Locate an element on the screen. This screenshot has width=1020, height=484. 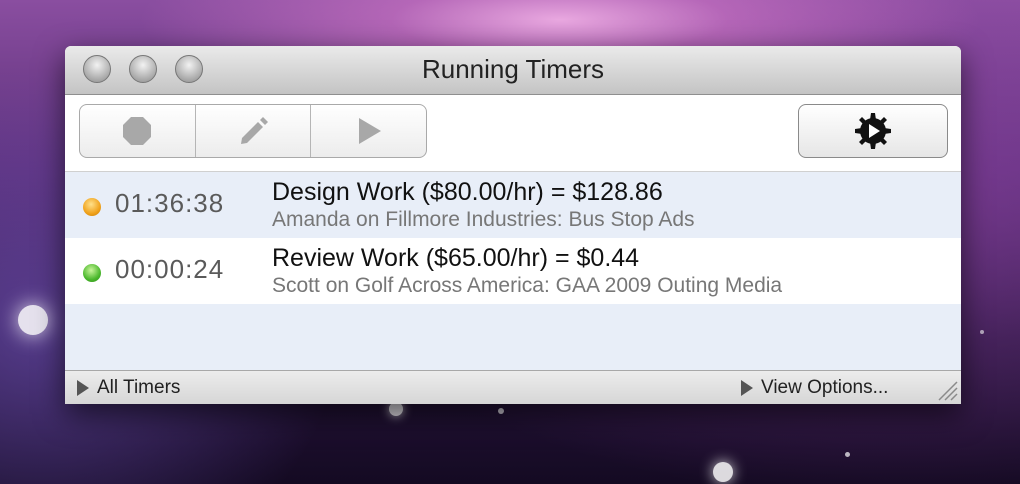
edit-timer-button is located at coordinates (254, 131).